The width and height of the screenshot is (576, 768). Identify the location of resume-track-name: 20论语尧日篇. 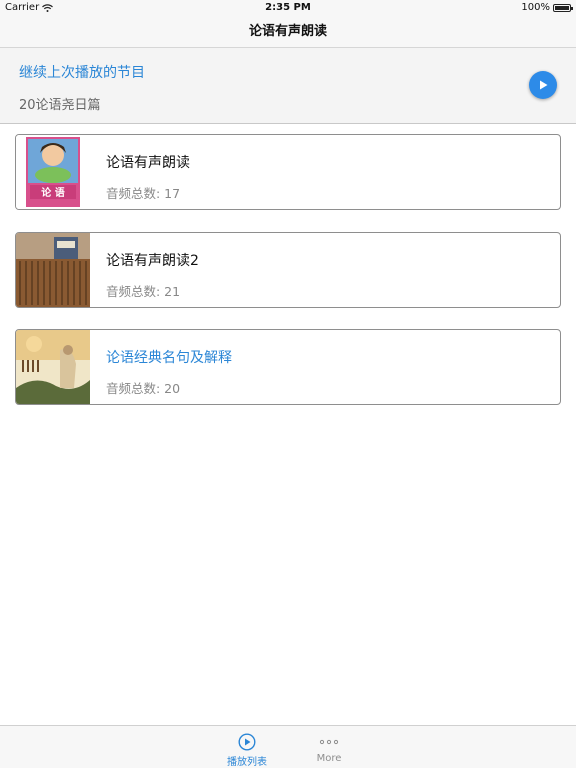
(60, 105).